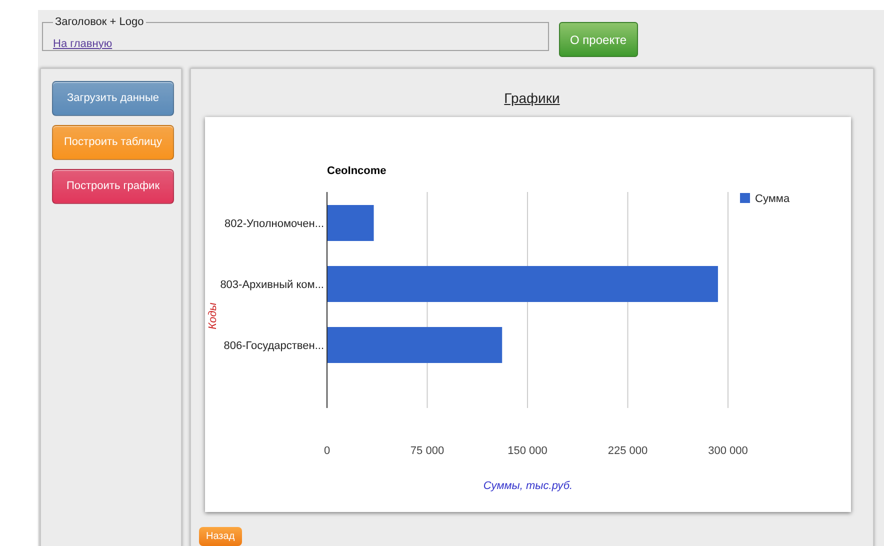 The height and width of the screenshot is (546, 884). I want to click on section-title: Графики, so click(532, 98).